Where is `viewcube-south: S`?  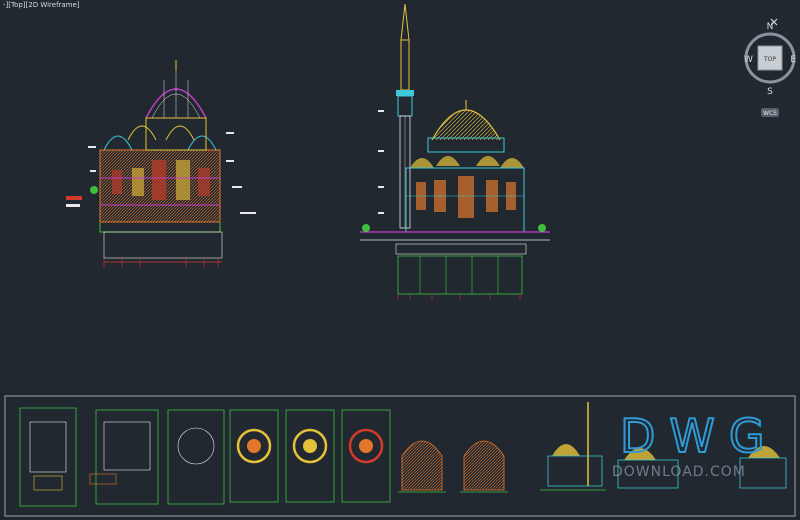
viewcube-south: S is located at coordinates (770, 92).